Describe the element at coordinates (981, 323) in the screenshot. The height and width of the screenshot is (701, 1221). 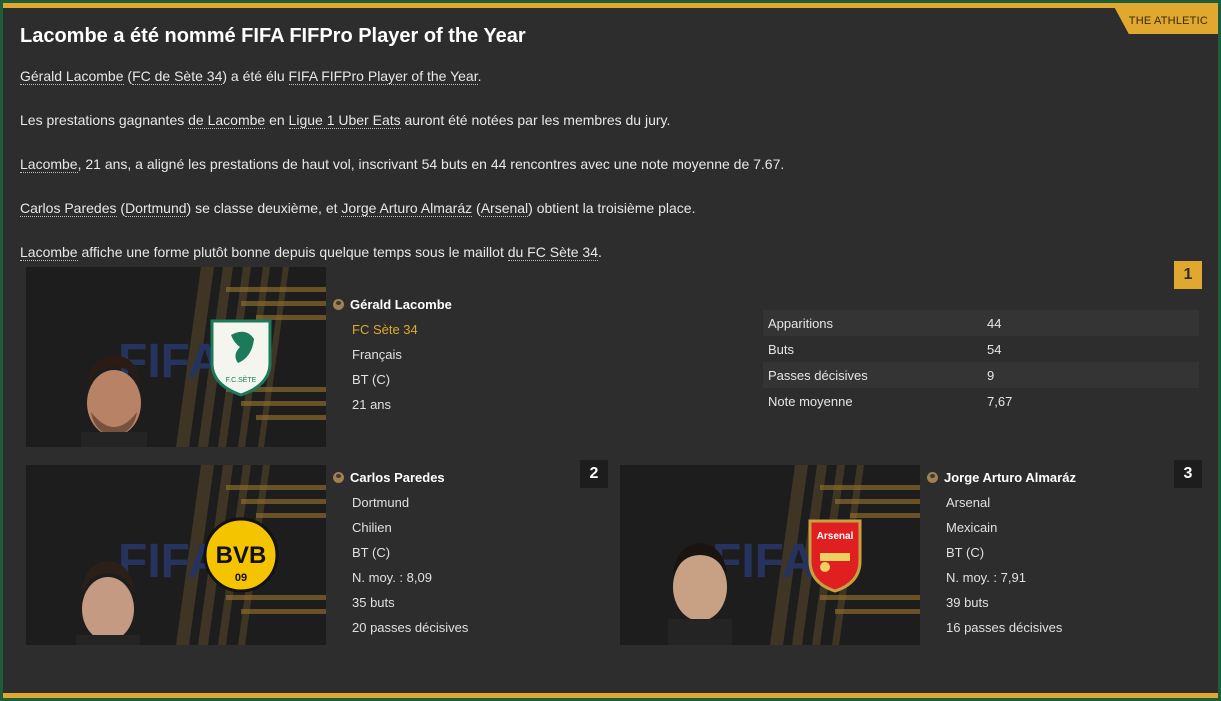
I see `stat-row: Apparitions 44` at that location.